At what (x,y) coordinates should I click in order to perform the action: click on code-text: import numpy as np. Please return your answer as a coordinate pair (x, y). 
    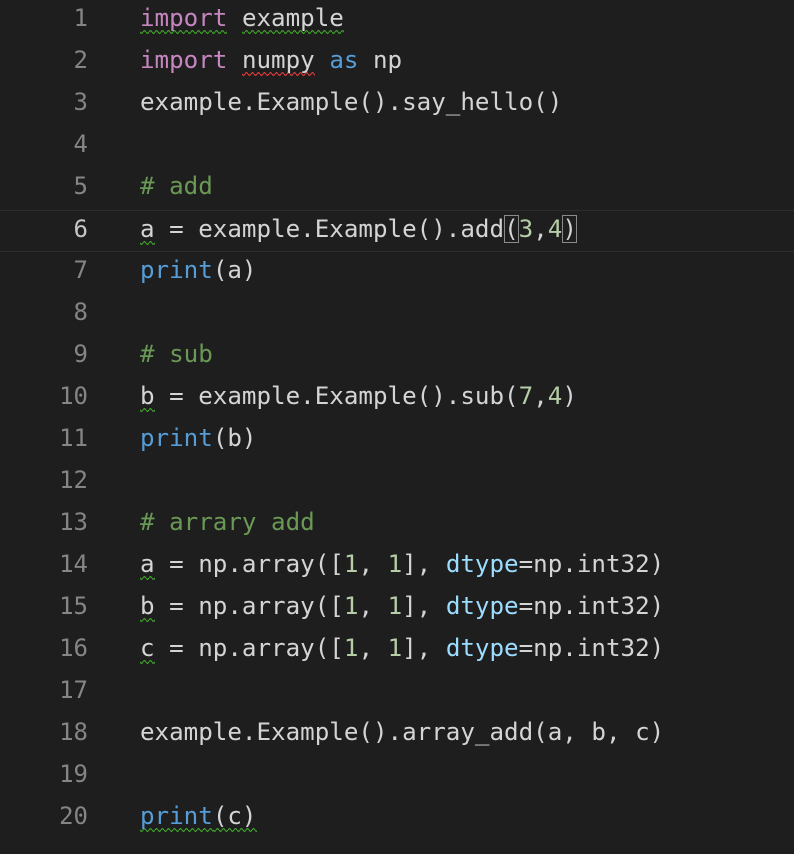
    Looking at the image, I should click on (271, 60).